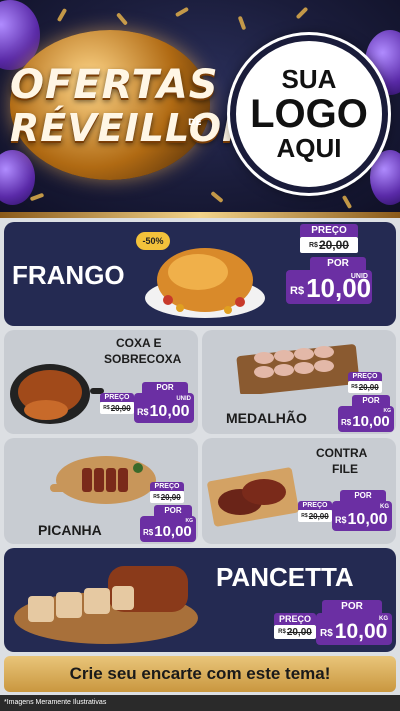 This screenshot has height=711, width=400. What do you see at coordinates (68, 275) in the screenshot?
I see `product-name: FRANGO` at bounding box center [68, 275].